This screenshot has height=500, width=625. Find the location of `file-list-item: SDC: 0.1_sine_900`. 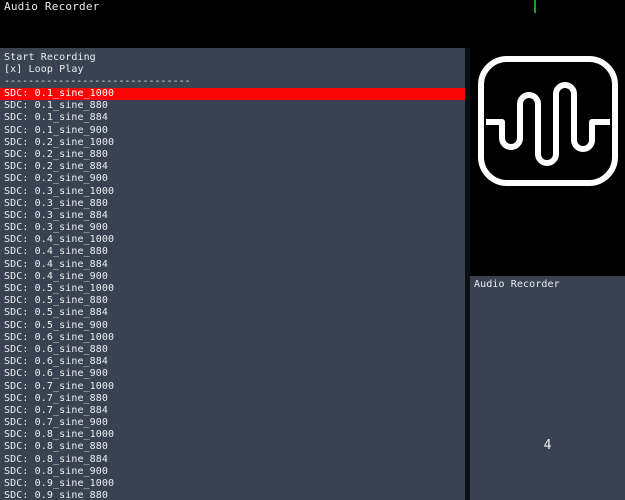

file-list-item: SDC: 0.1_sine_900 is located at coordinates (232, 131).